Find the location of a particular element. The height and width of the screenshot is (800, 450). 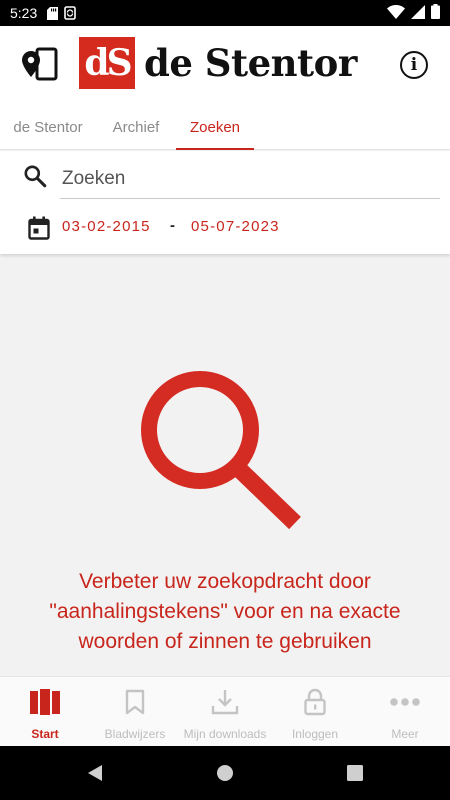

info-button: i is located at coordinates (414, 65).